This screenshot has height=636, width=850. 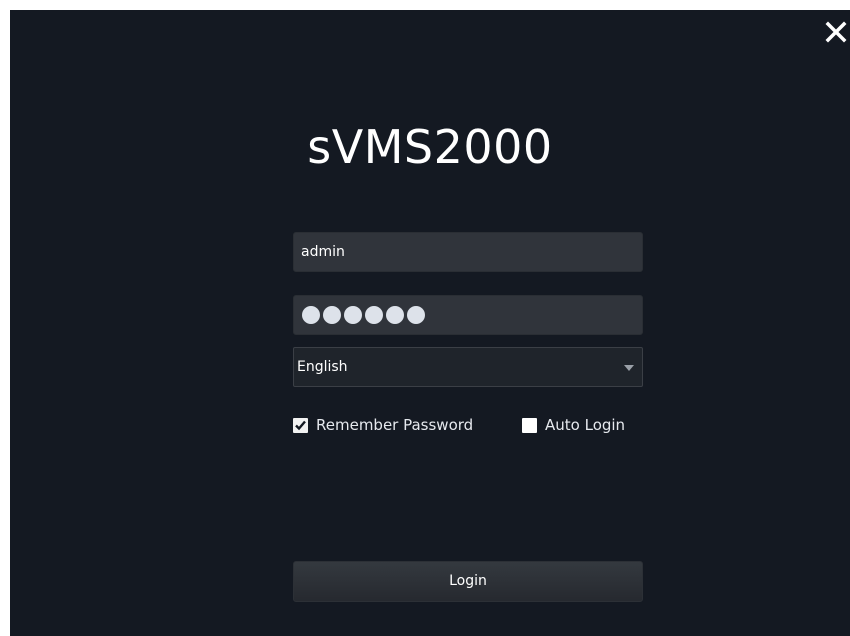 What do you see at coordinates (585, 425) in the screenshot?
I see `auto-login-label: Auto Login` at bounding box center [585, 425].